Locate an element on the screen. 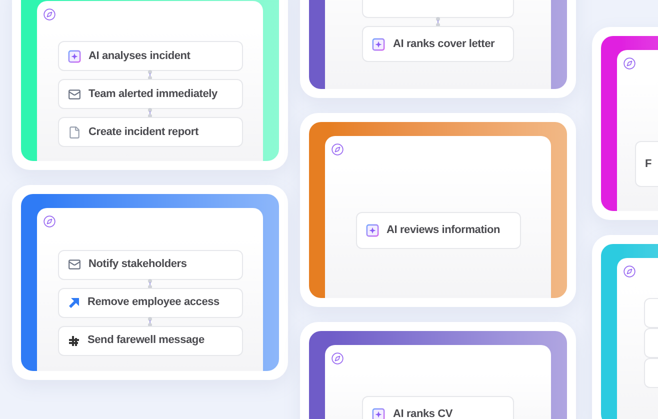 This screenshot has height=419, width=658. step-label: AI ranks cover letter is located at coordinates (444, 44).